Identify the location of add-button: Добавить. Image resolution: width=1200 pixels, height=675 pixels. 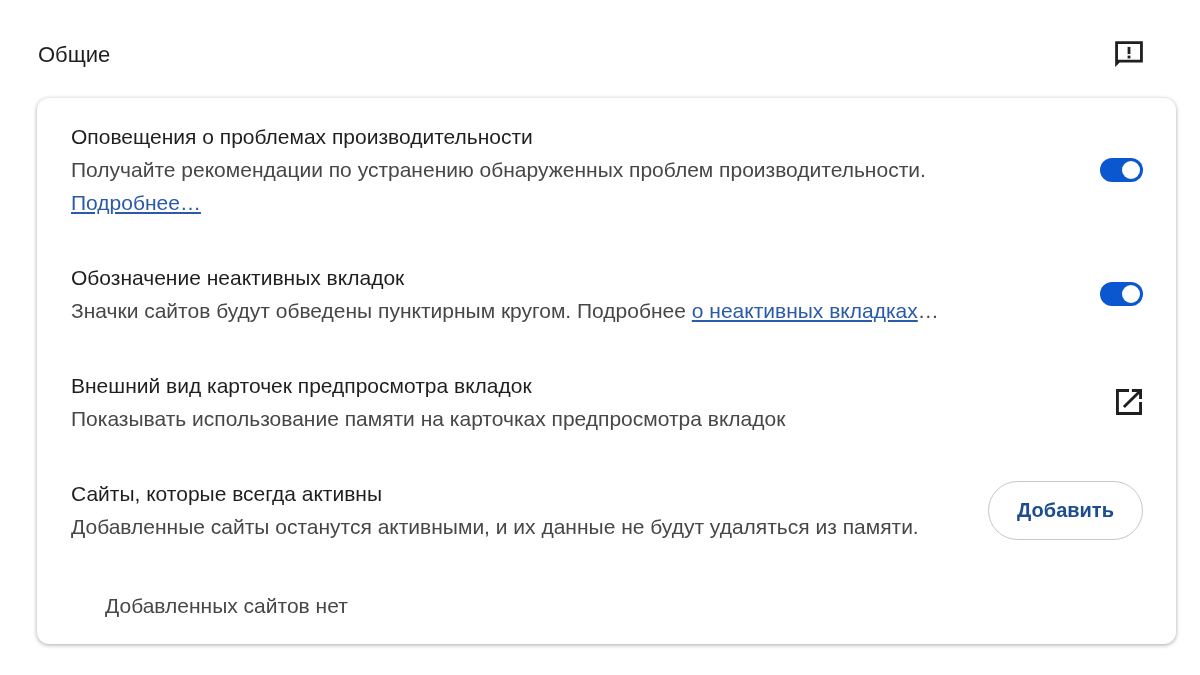
(1065, 510).